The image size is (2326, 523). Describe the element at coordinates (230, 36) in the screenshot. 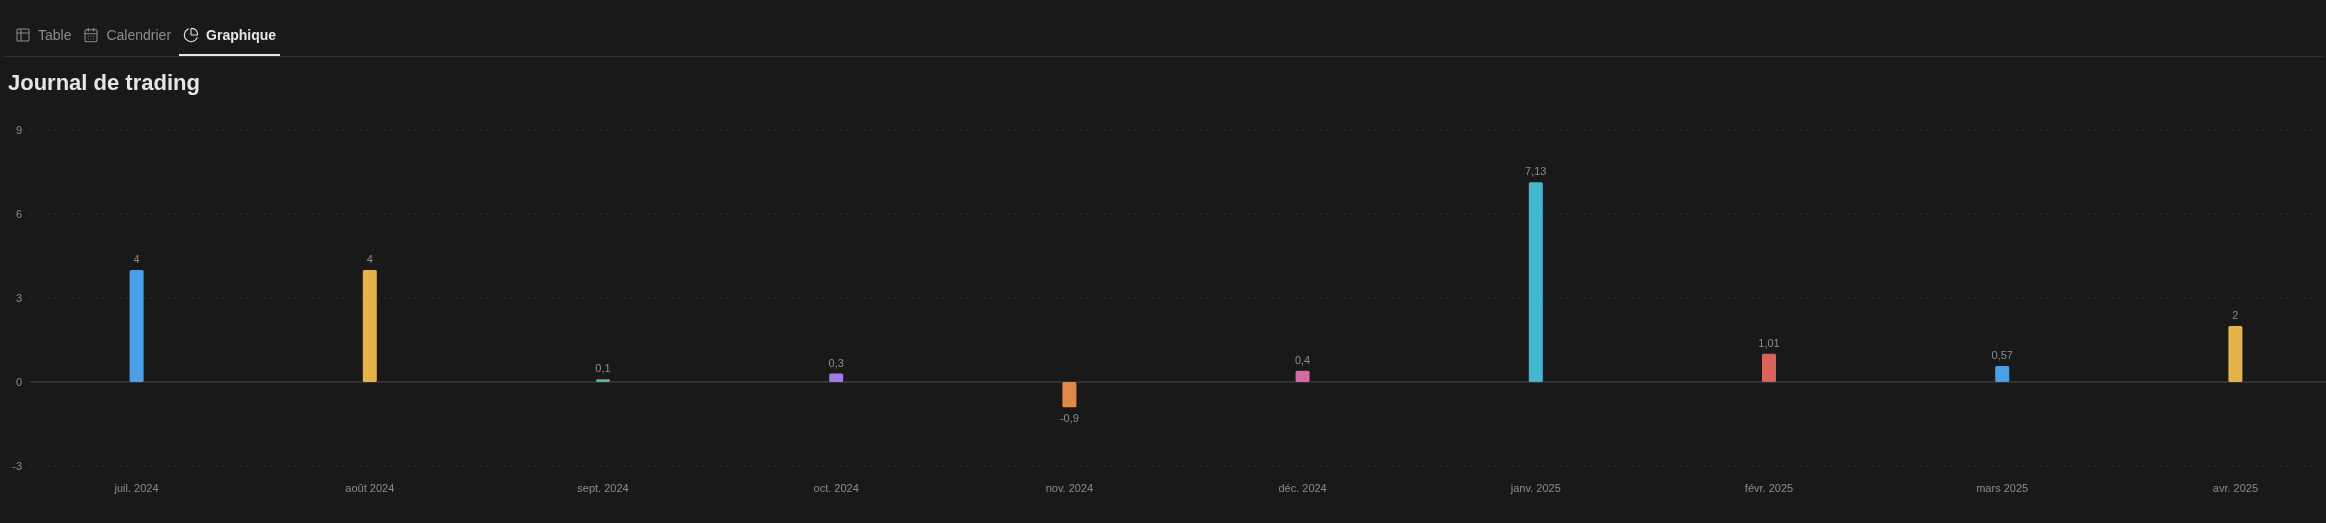

I see `view-tab: Graphique` at that location.